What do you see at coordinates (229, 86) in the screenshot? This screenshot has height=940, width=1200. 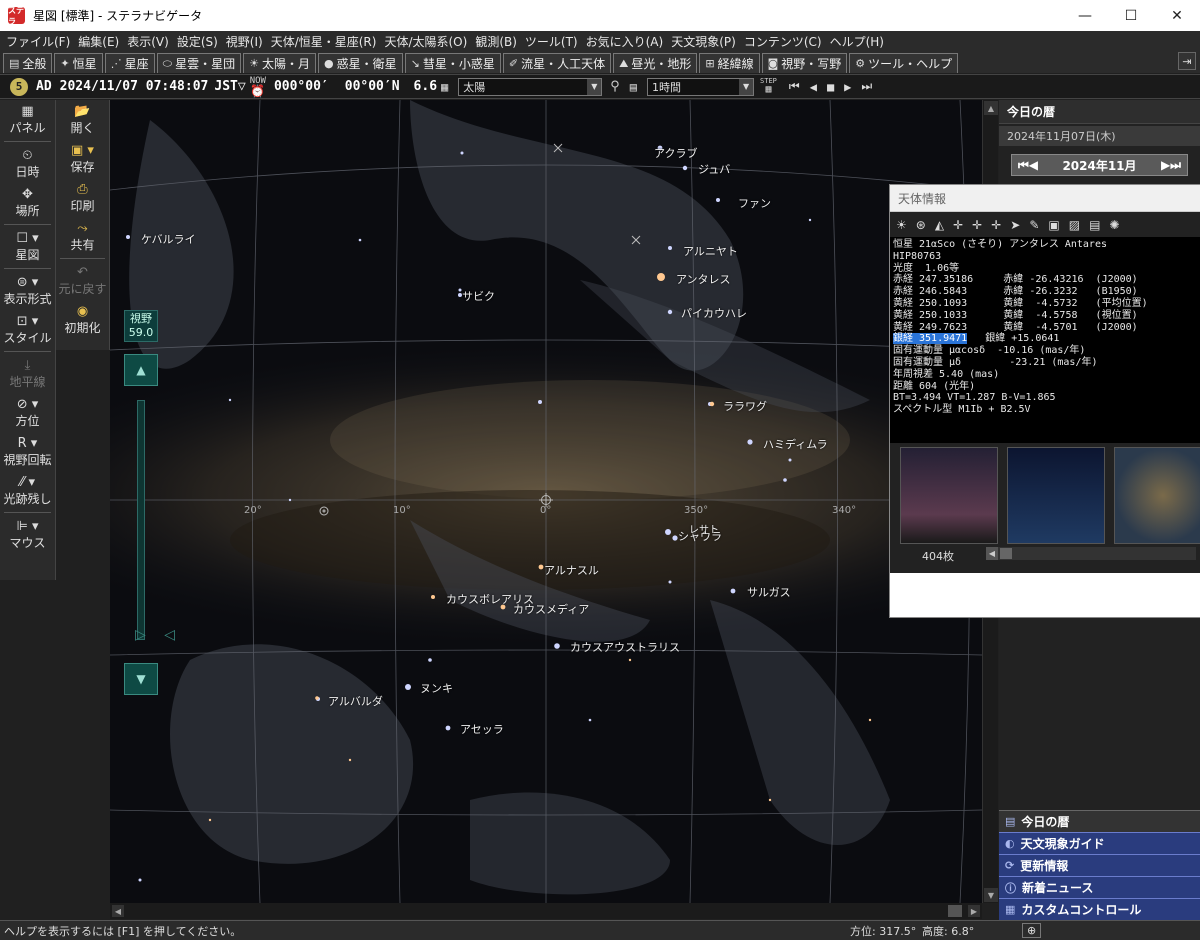 I see `timezone-select: JST▽` at bounding box center [229, 86].